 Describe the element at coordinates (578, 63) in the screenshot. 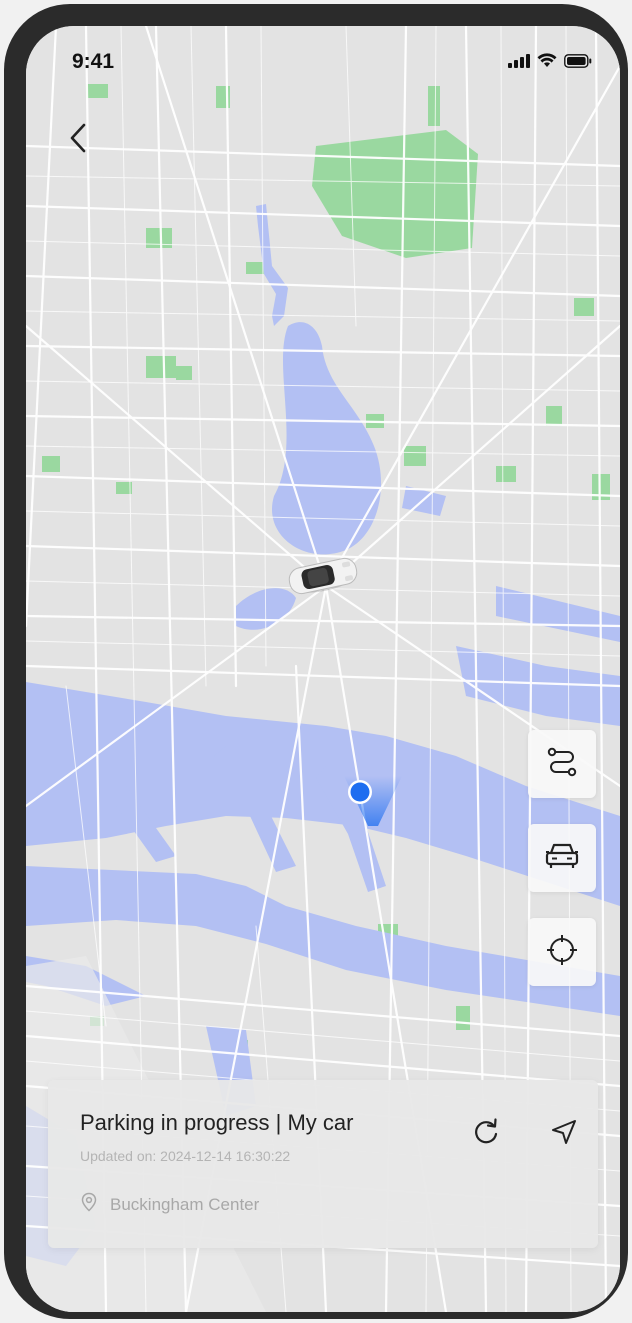

I see `battery-icon` at that location.